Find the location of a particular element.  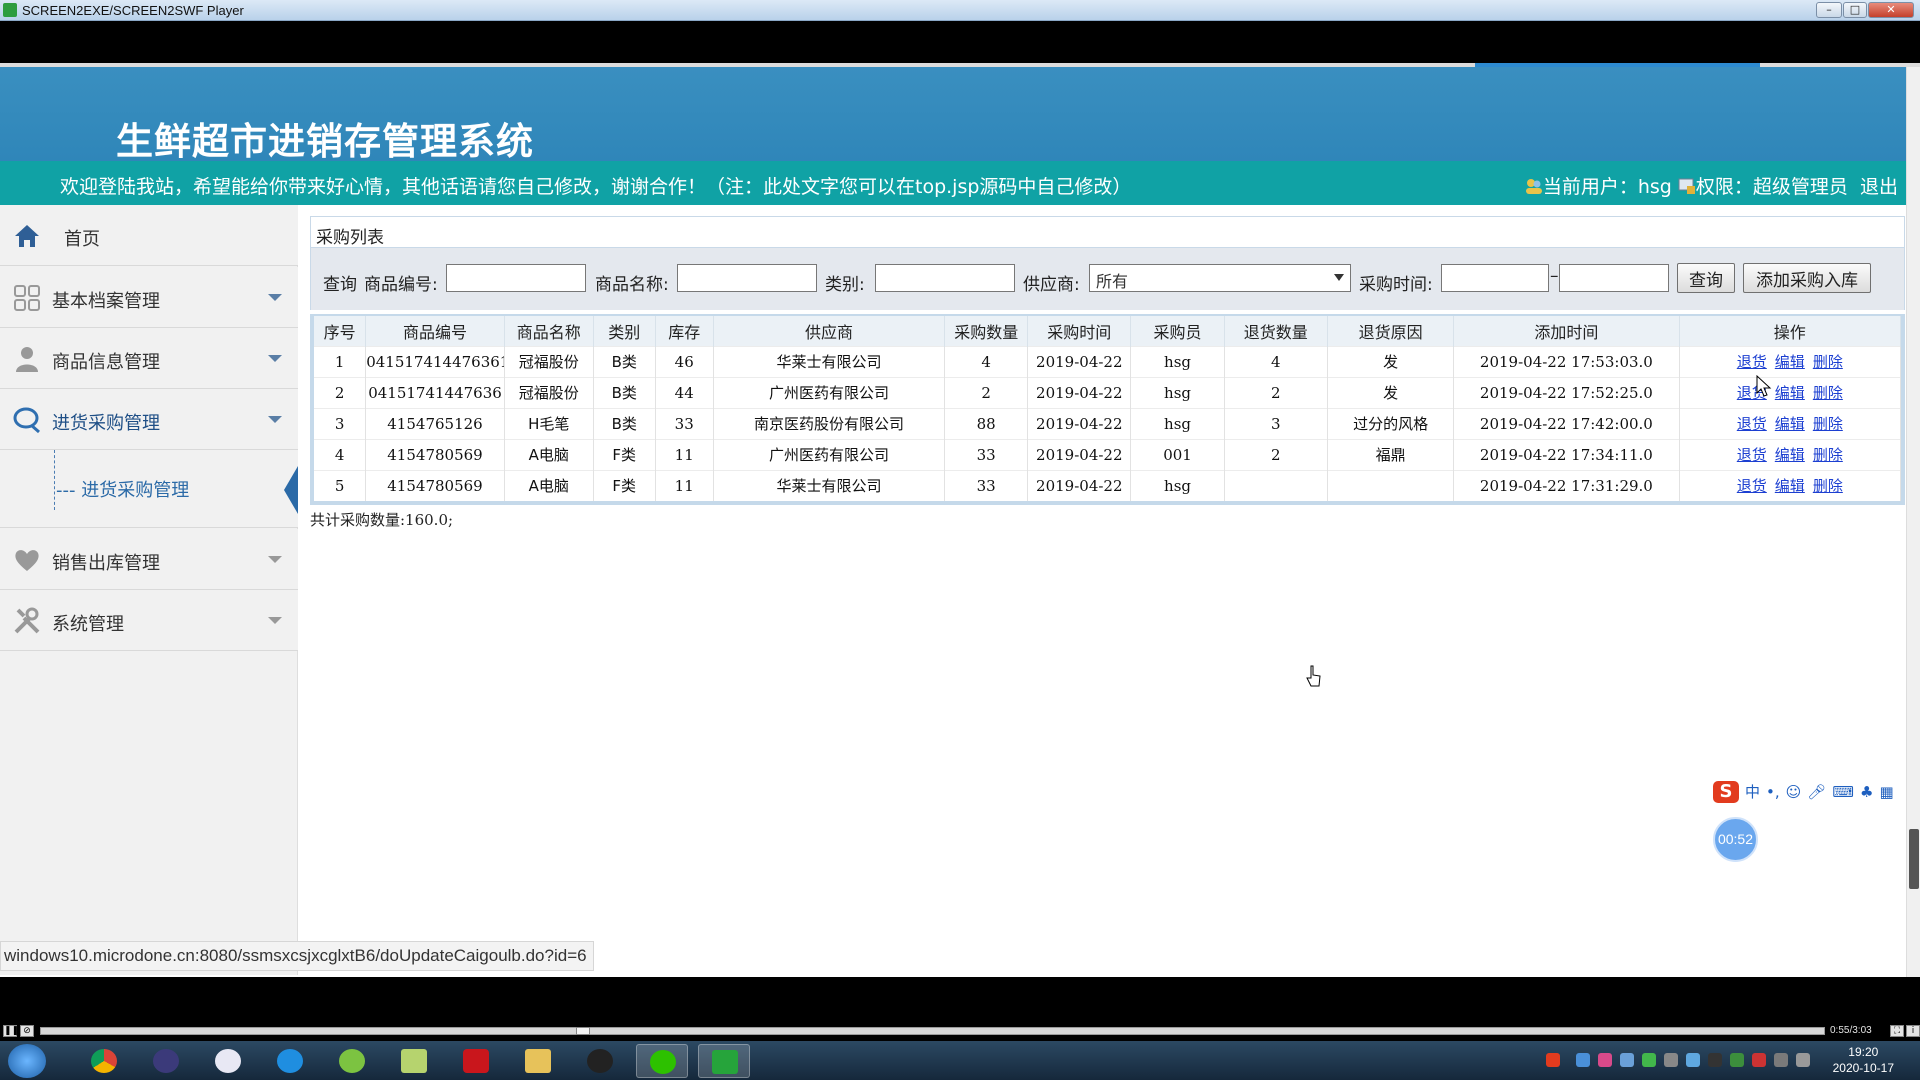

progress-knob is located at coordinates (583, 1031).